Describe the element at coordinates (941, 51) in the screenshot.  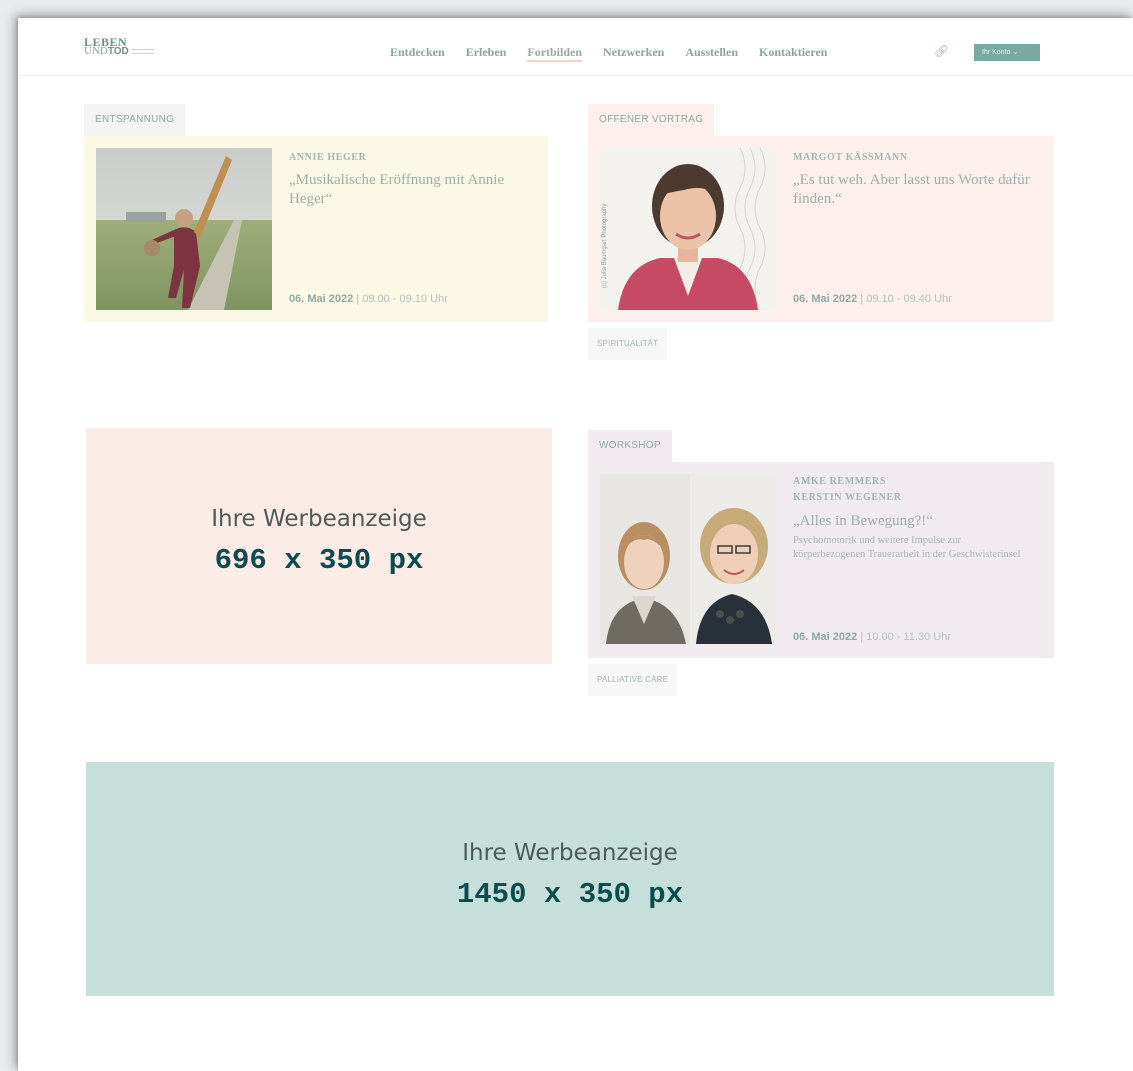
I see `link-icon: 🔗︎` at that location.